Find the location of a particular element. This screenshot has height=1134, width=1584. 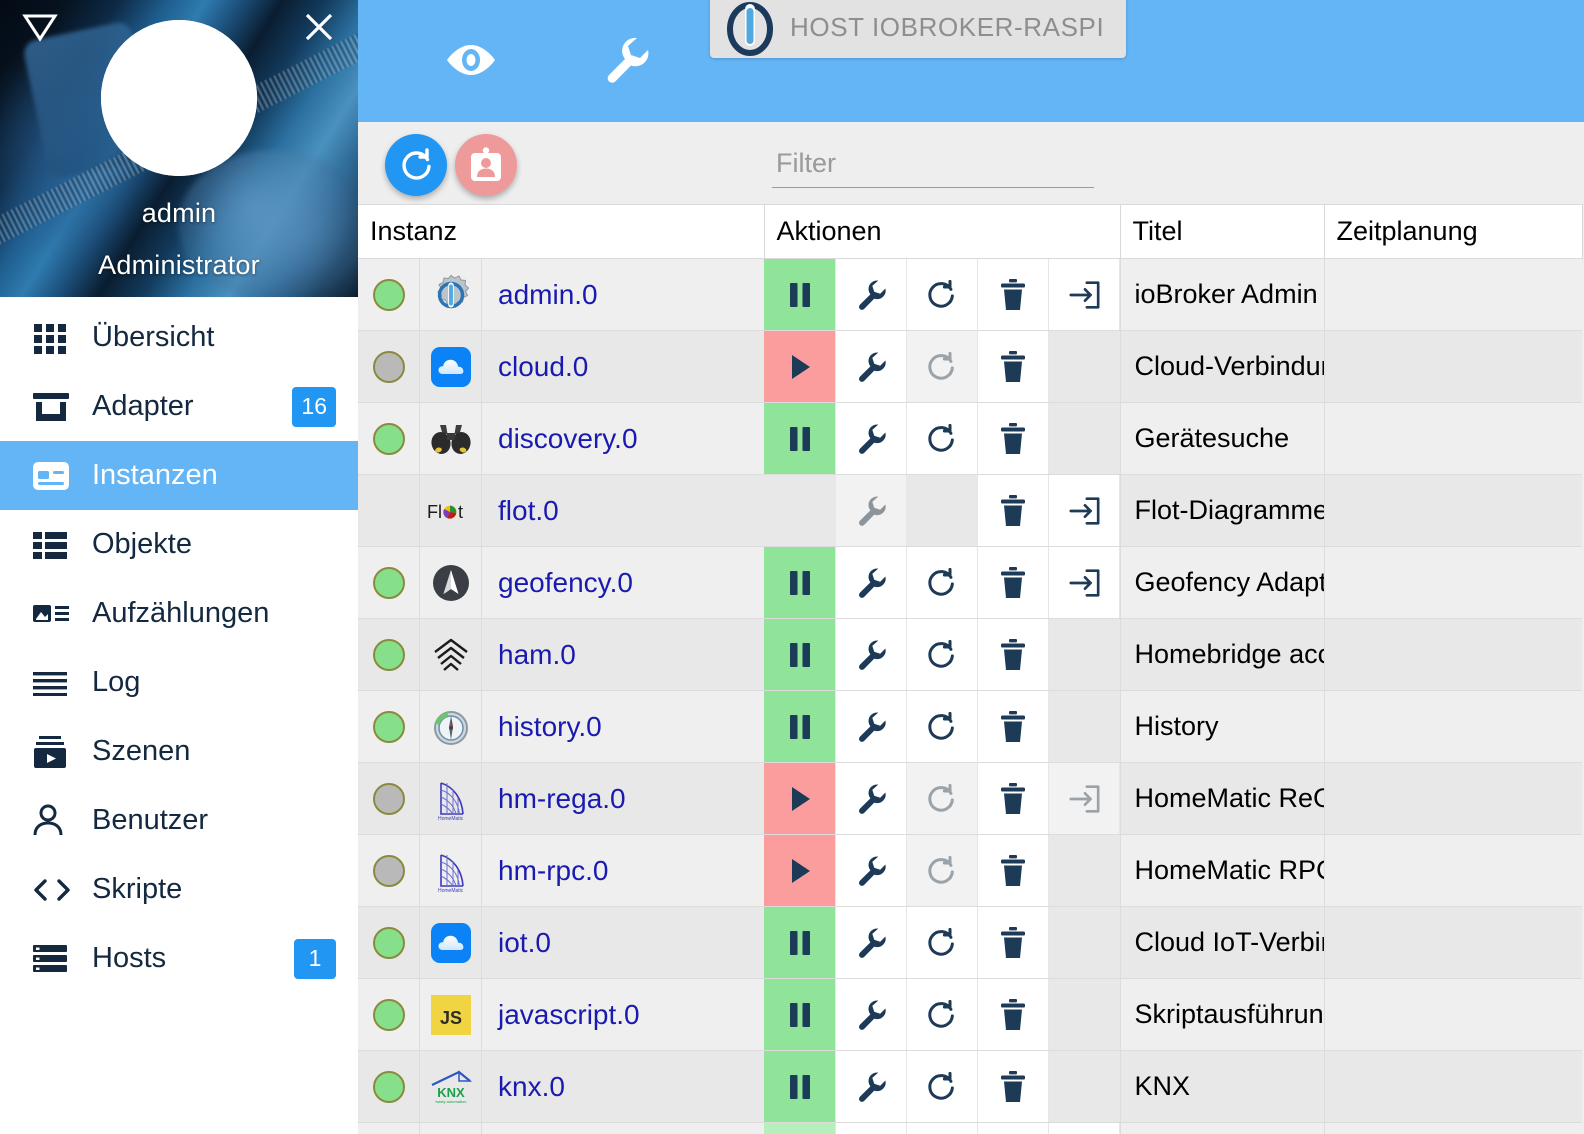

sidebar-item-objekte: Objekte is located at coordinates (179, 544).